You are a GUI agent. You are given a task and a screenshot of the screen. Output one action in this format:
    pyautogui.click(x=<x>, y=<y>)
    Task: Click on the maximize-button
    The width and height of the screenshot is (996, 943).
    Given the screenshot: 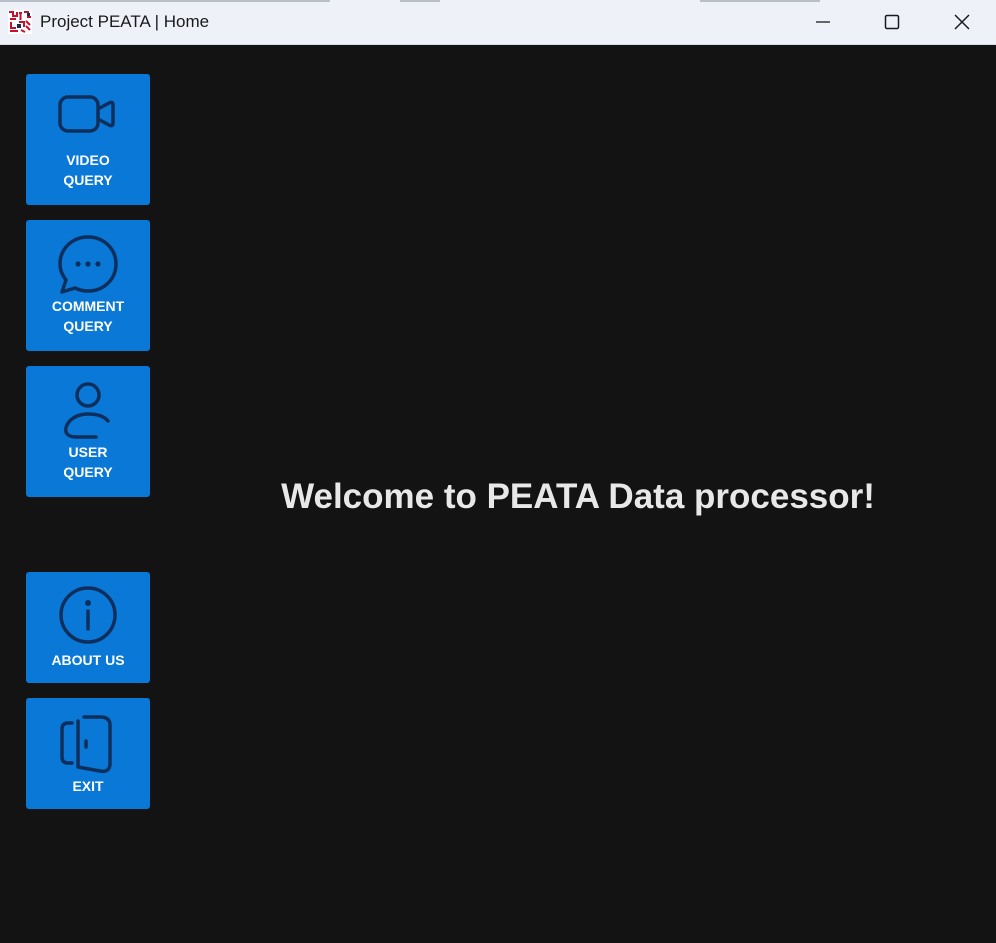 What is the action you would take?
    pyautogui.click(x=892, y=22)
    